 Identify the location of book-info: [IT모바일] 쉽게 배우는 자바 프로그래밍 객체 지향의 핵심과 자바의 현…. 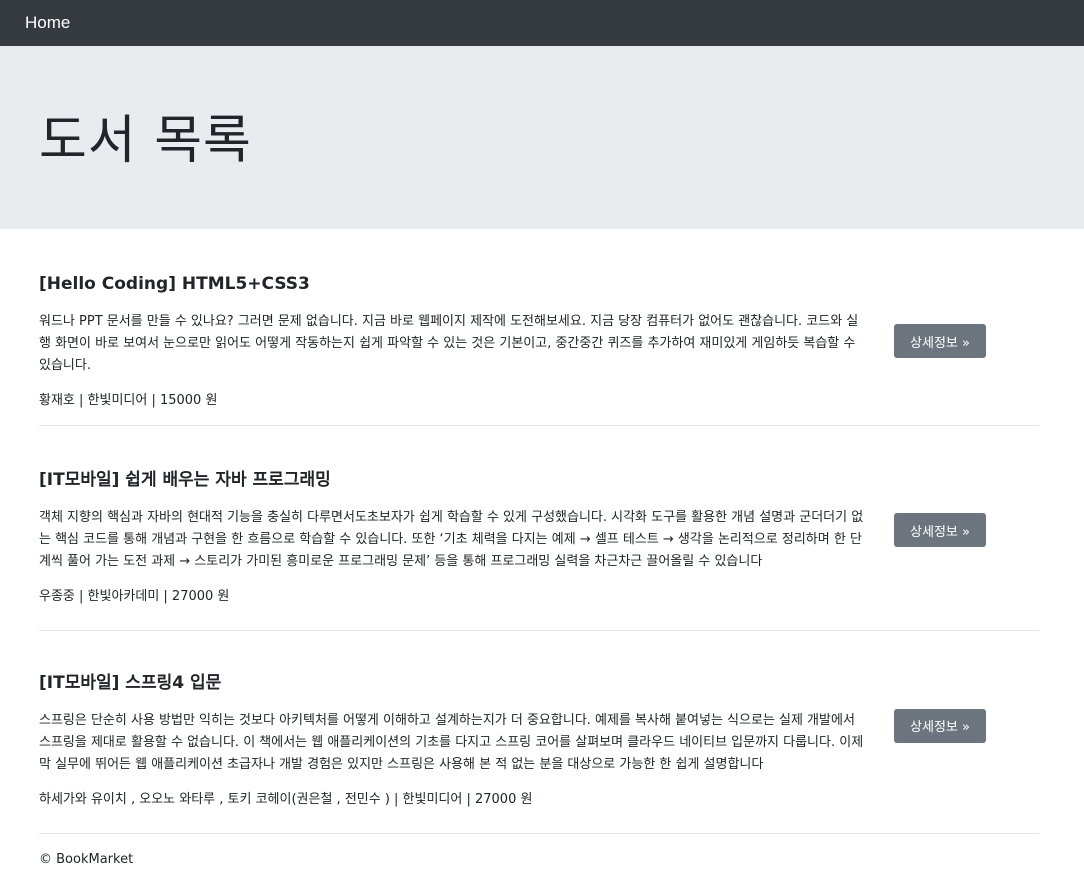
(453, 536).